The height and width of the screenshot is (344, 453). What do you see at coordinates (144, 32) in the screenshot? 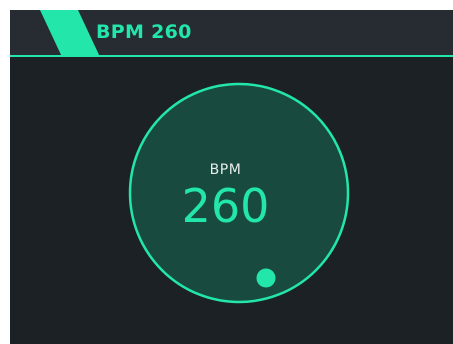
I see `page-title: BPM 260` at bounding box center [144, 32].